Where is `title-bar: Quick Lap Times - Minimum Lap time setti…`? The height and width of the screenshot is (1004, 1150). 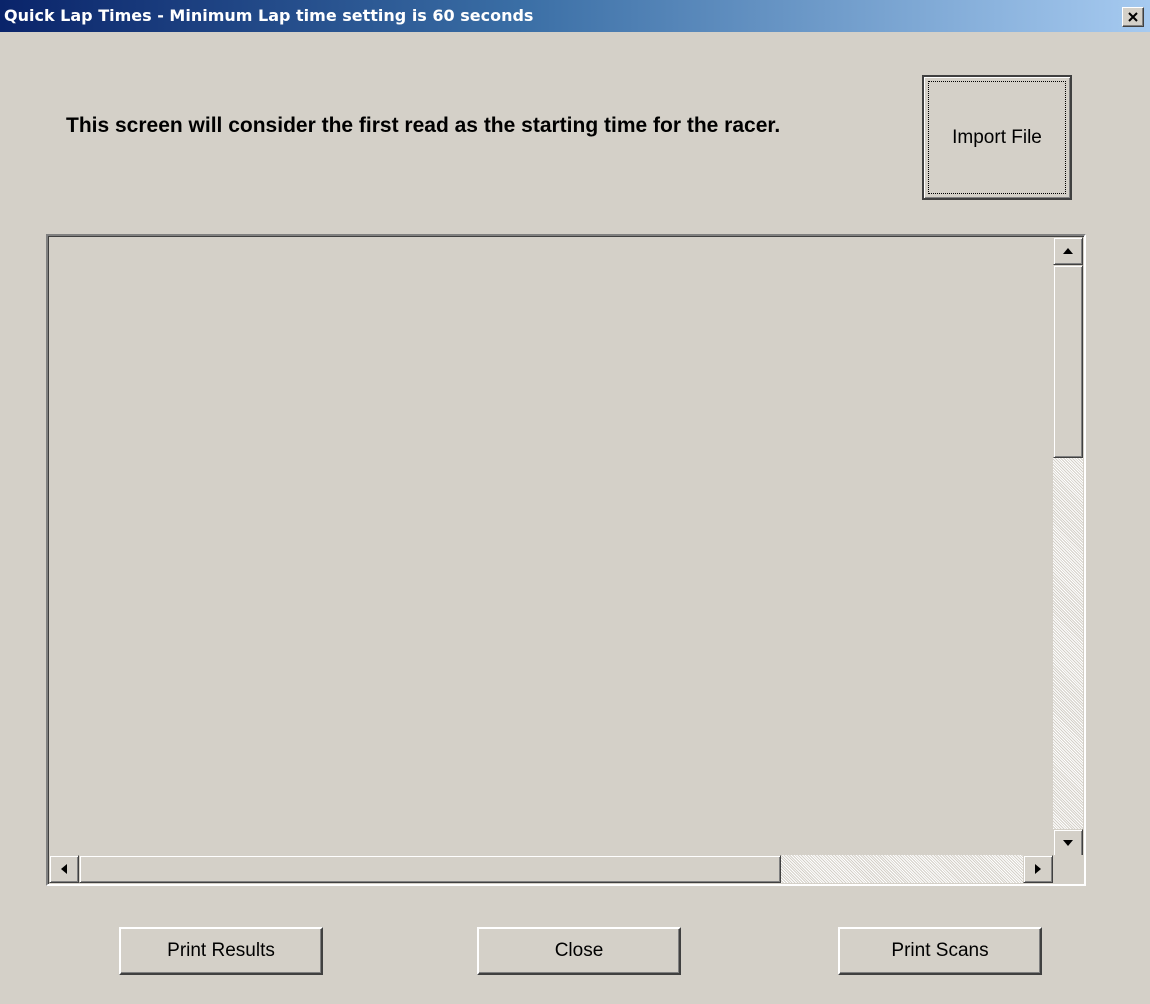
title-bar: Quick Lap Times - Minimum Lap time setti… is located at coordinates (575, 16).